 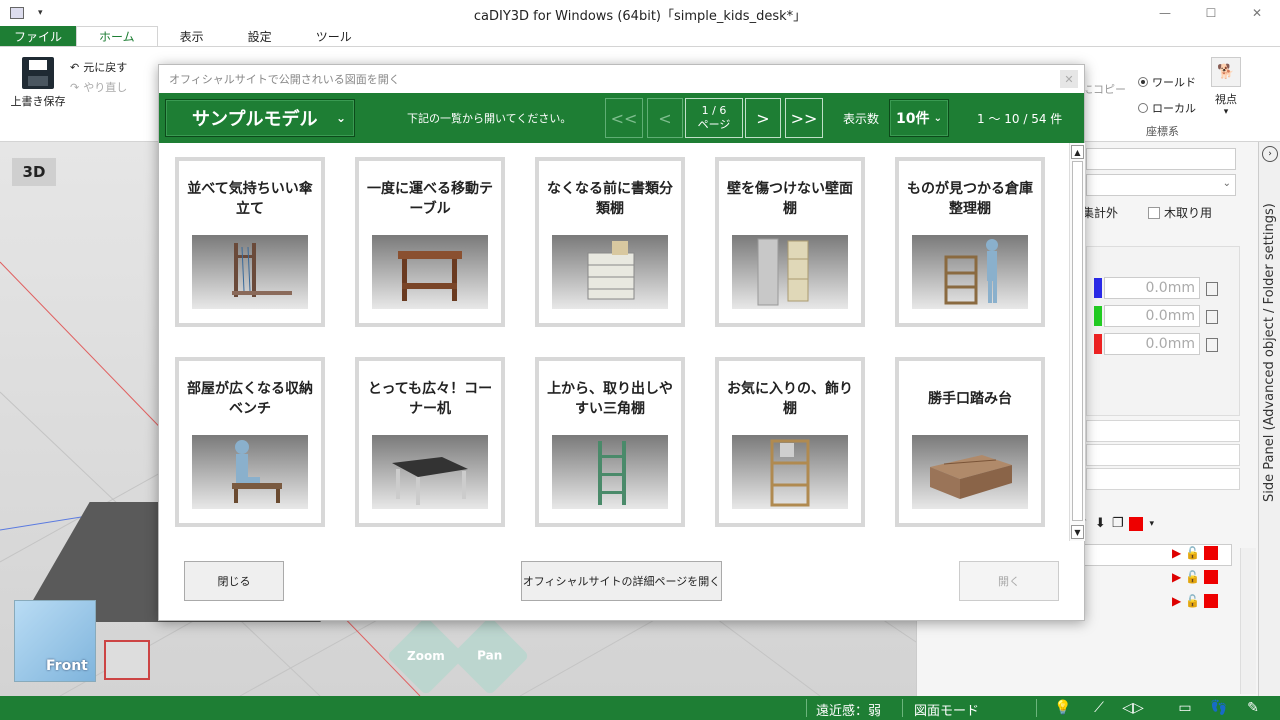 I want to click on close-window-button: ✕, so click(x=1257, y=13).